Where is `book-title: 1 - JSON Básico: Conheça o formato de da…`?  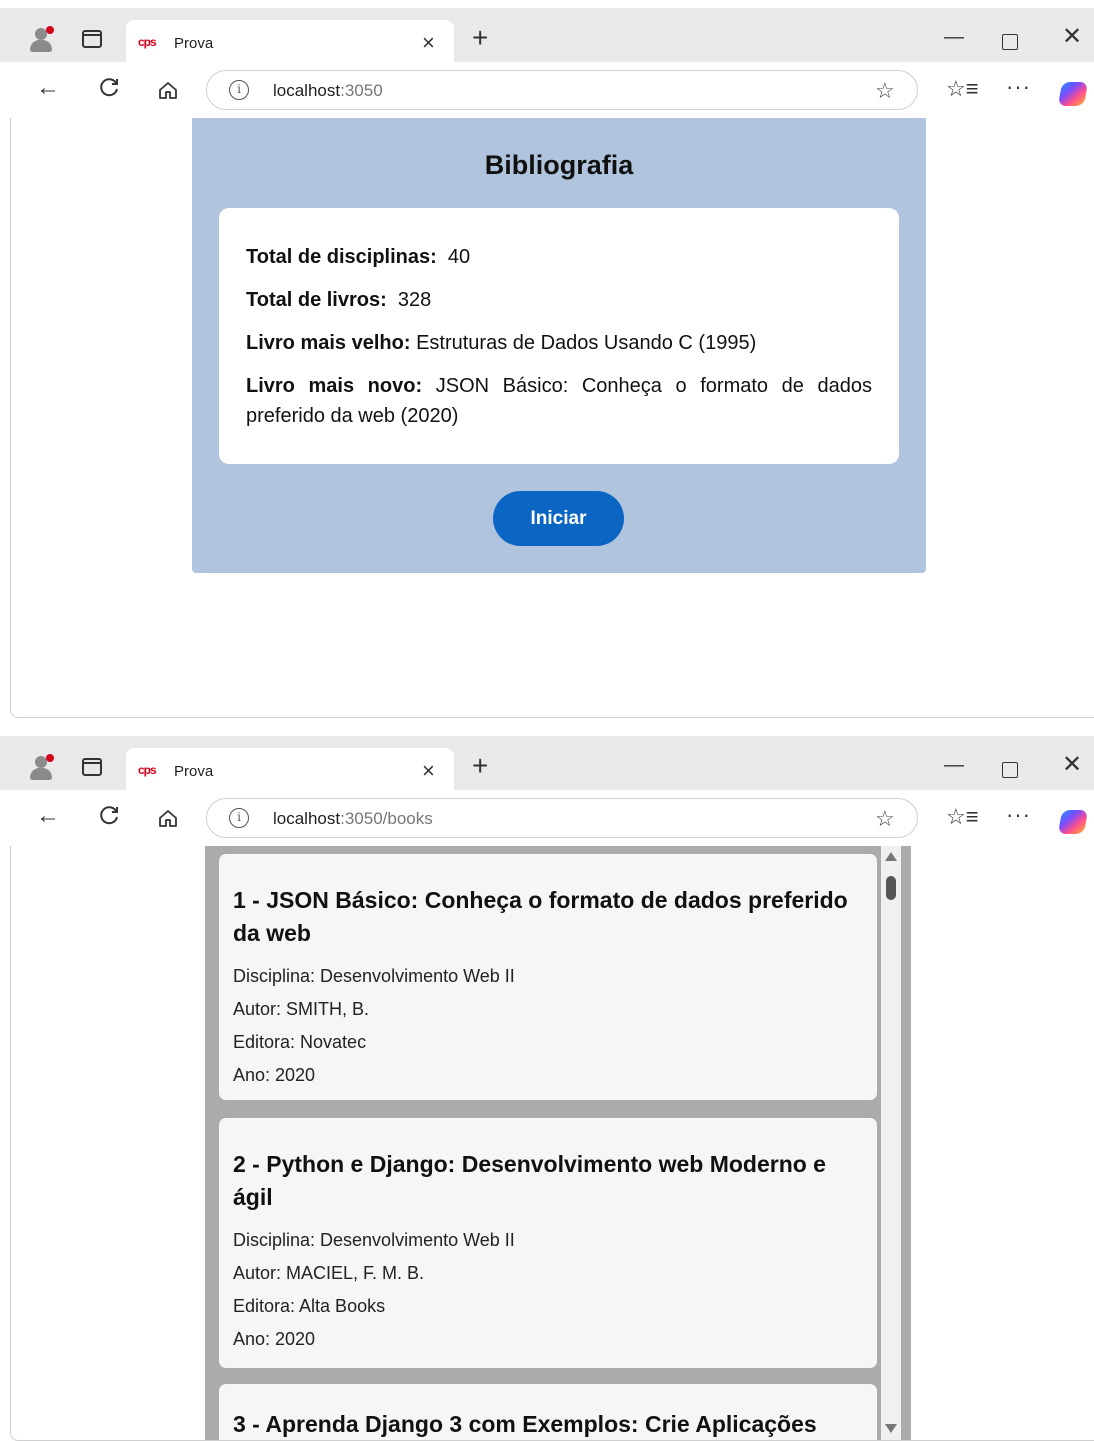
book-title: 1 - JSON Básico: Conheça o formato de da… is located at coordinates (540, 916).